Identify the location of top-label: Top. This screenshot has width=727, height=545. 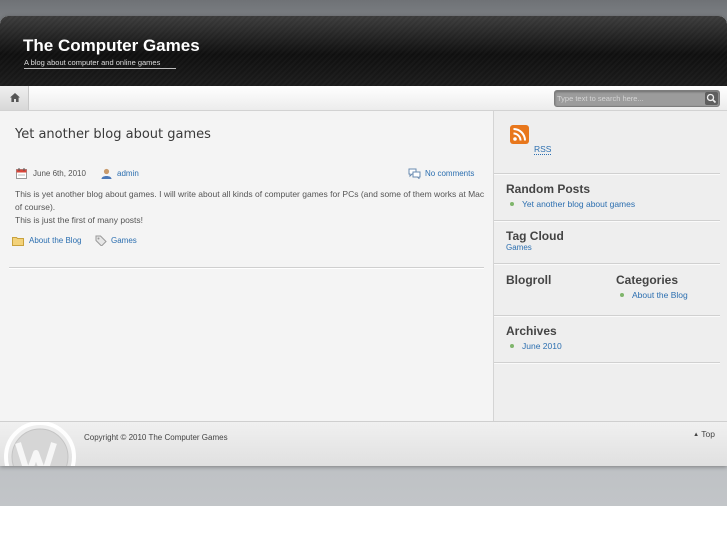
(708, 434).